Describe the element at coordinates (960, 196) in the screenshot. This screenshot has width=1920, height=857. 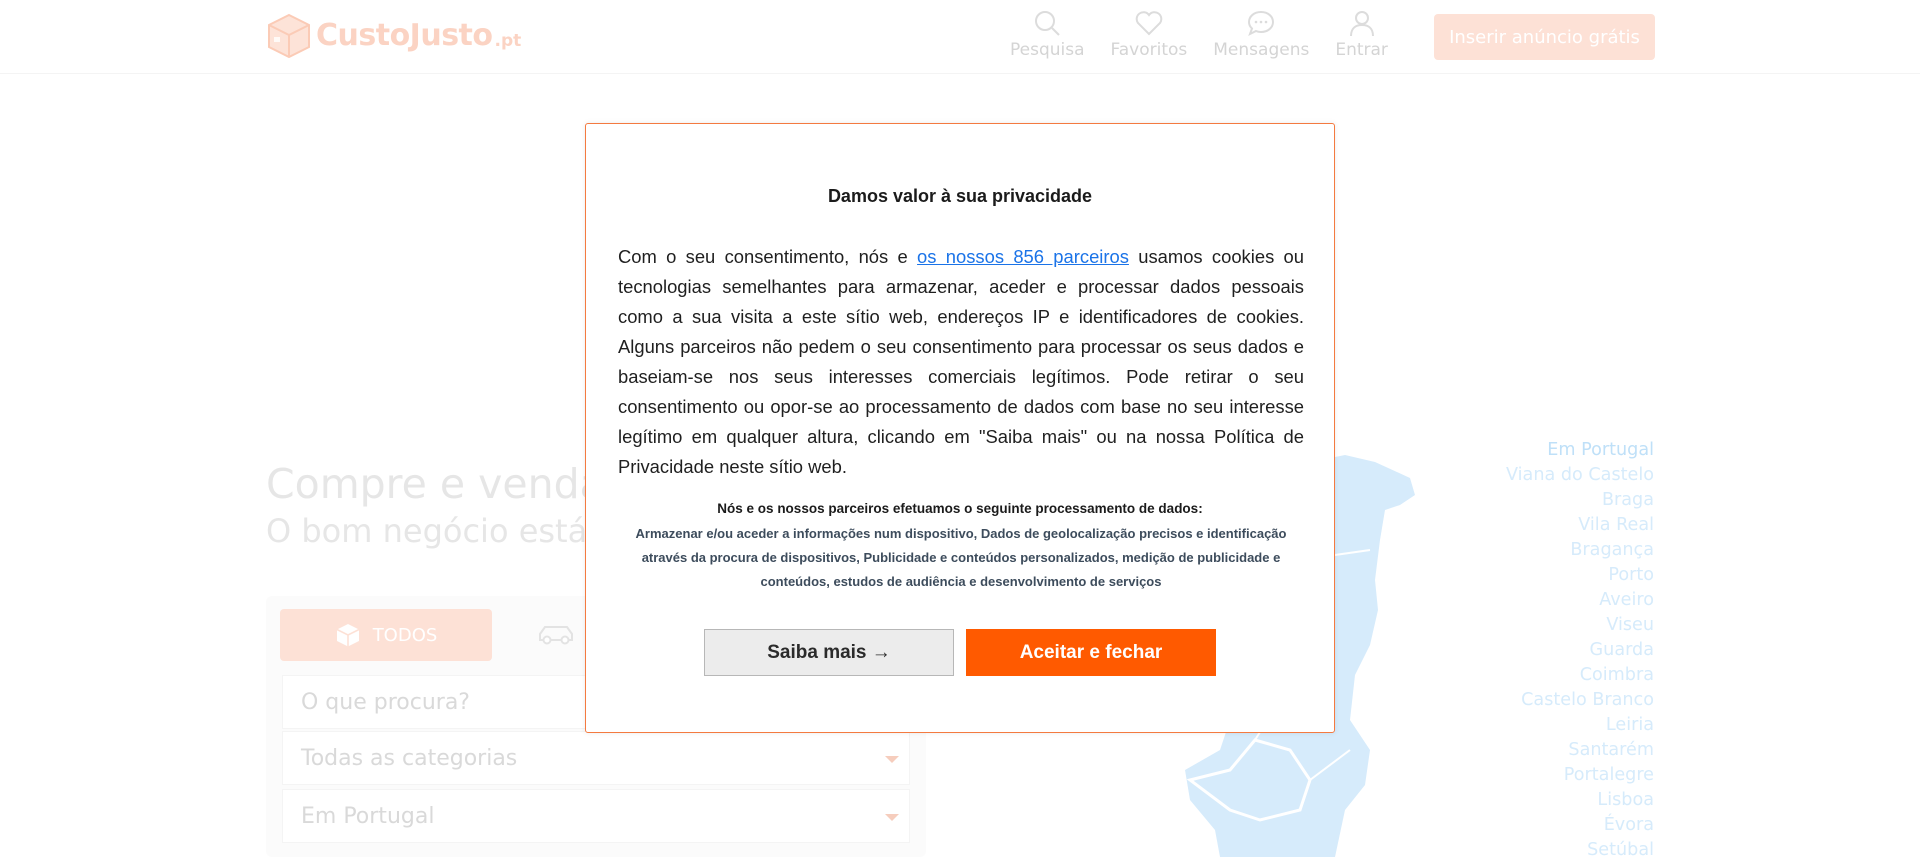
I see `consent-title: Damos valor à sua privacidade` at that location.